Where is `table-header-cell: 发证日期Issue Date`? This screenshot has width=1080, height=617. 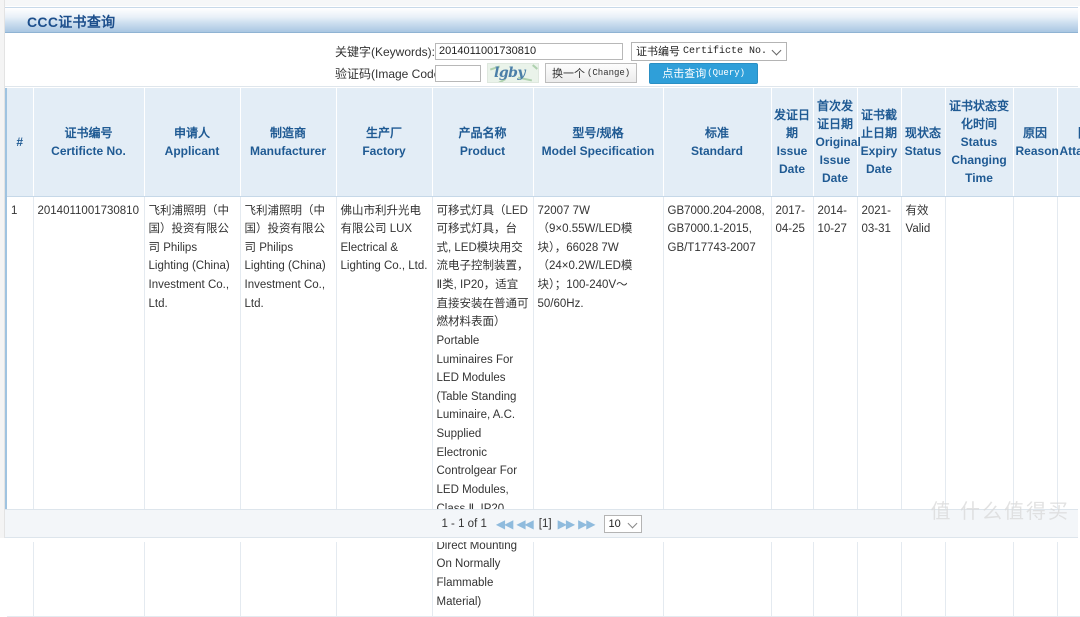 table-header-cell: 发证日期Issue Date is located at coordinates (792, 142).